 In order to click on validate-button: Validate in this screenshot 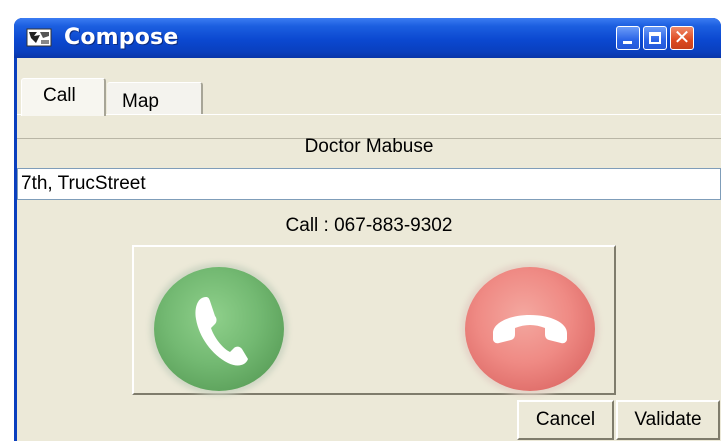, I will do `click(668, 420)`.